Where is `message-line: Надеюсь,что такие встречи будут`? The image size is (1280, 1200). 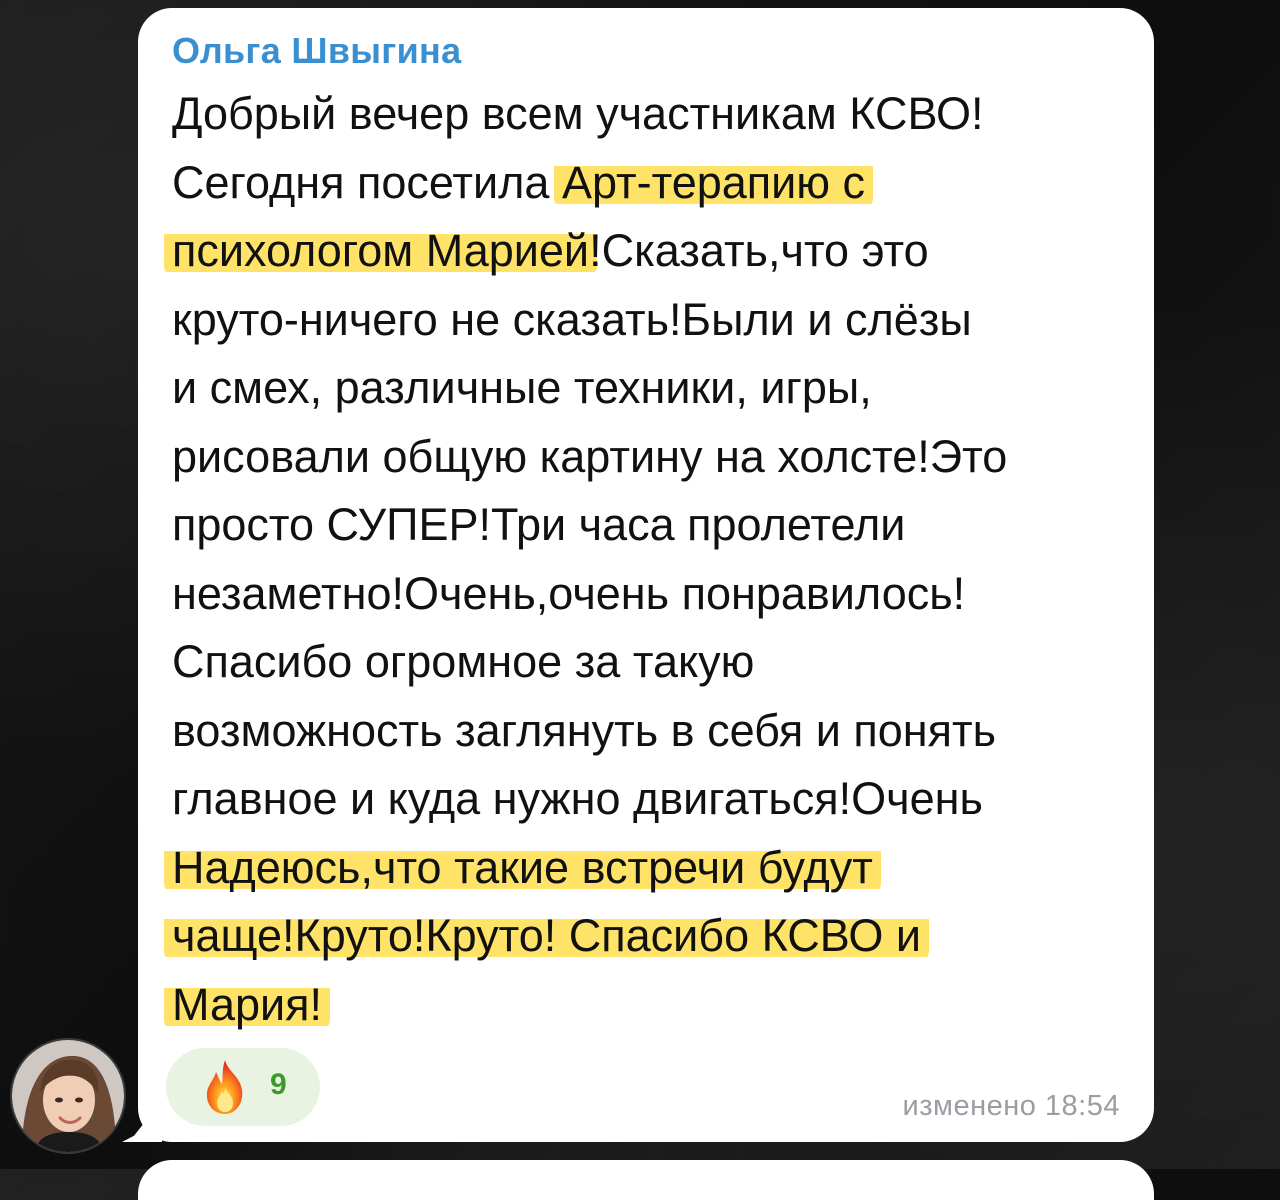 message-line: Надеюсь,что такие встречи будут is located at coordinates (648, 868).